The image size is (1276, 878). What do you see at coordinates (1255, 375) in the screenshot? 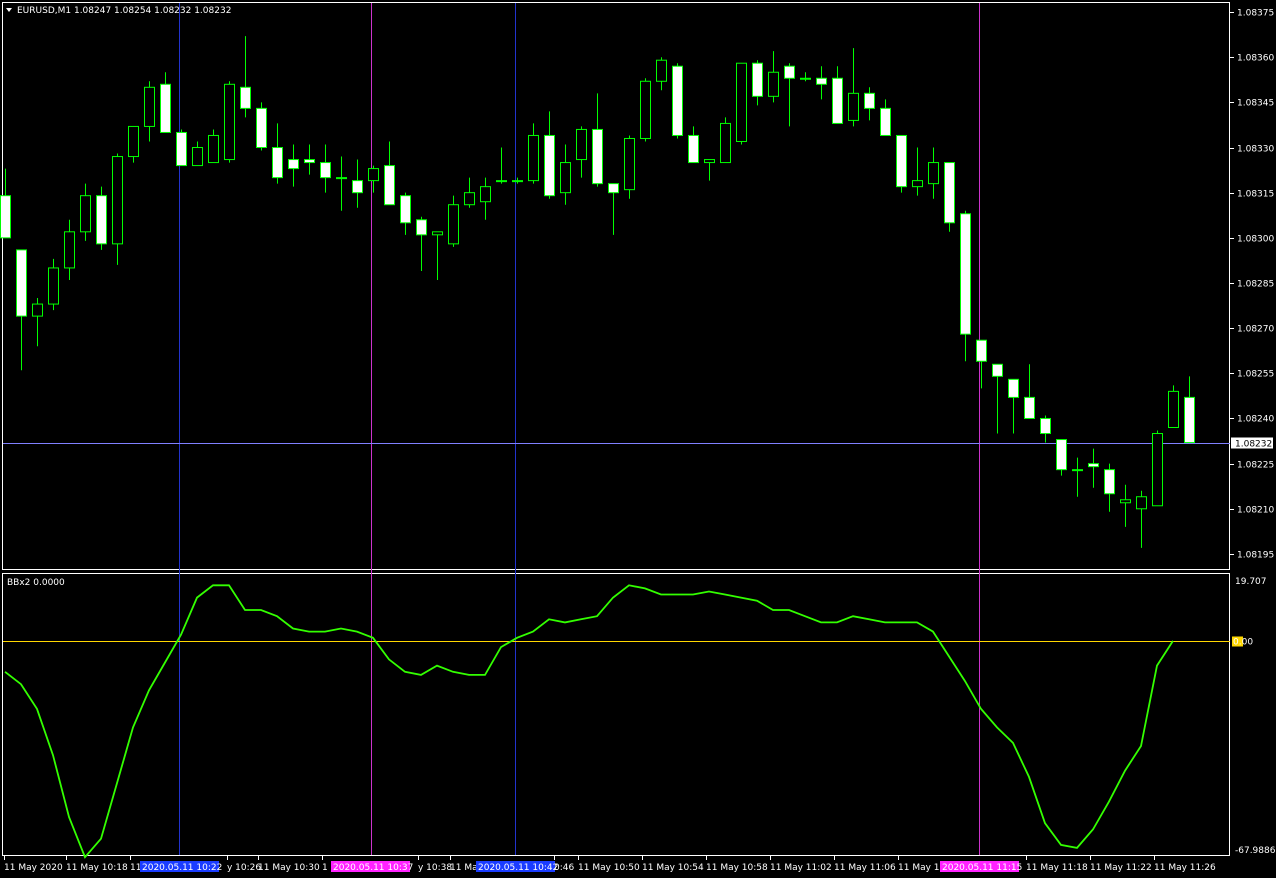
I see `price-tick-label: 1.08255` at bounding box center [1255, 375].